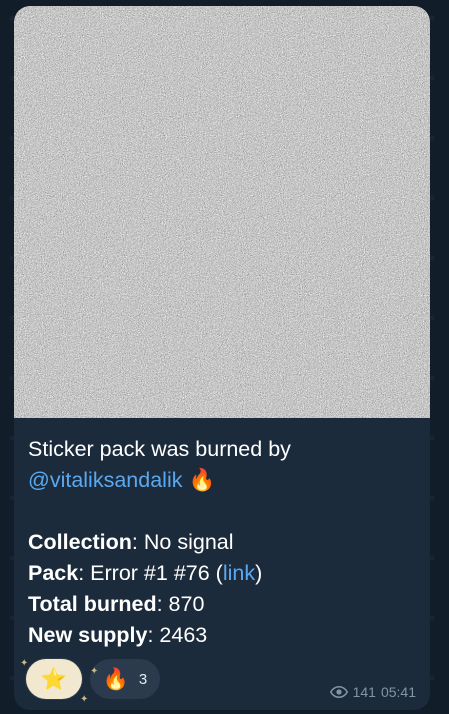  What do you see at coordinates (183, 604) in the screenshot?
I see `total-burned-value: 870` at bounding box center [183, 604].